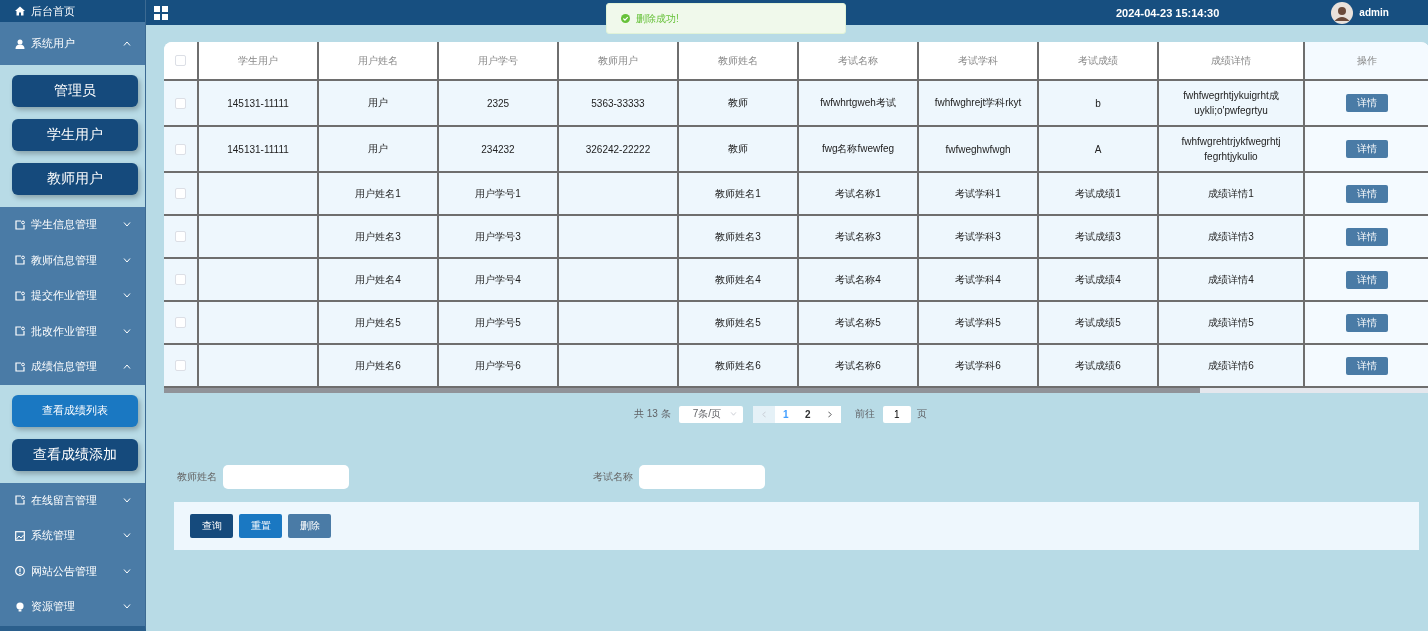  I want to click on menu-item: 系统管理, so click(72, 536).